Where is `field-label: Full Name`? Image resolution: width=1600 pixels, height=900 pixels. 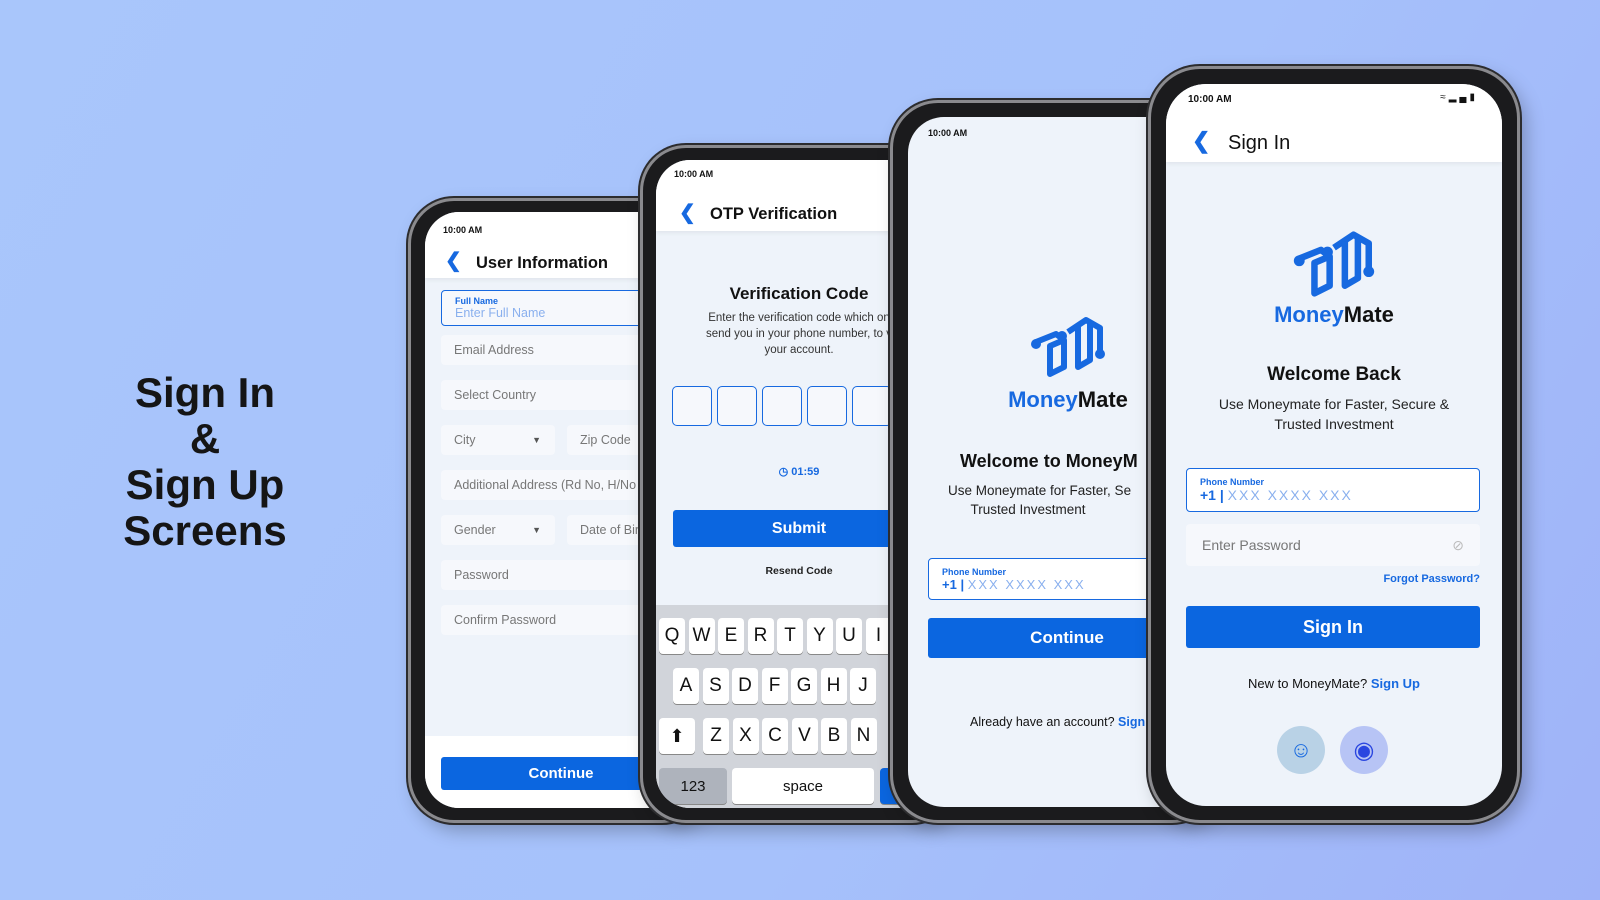
field-label: Full Name is located at coordinates (477, 301).